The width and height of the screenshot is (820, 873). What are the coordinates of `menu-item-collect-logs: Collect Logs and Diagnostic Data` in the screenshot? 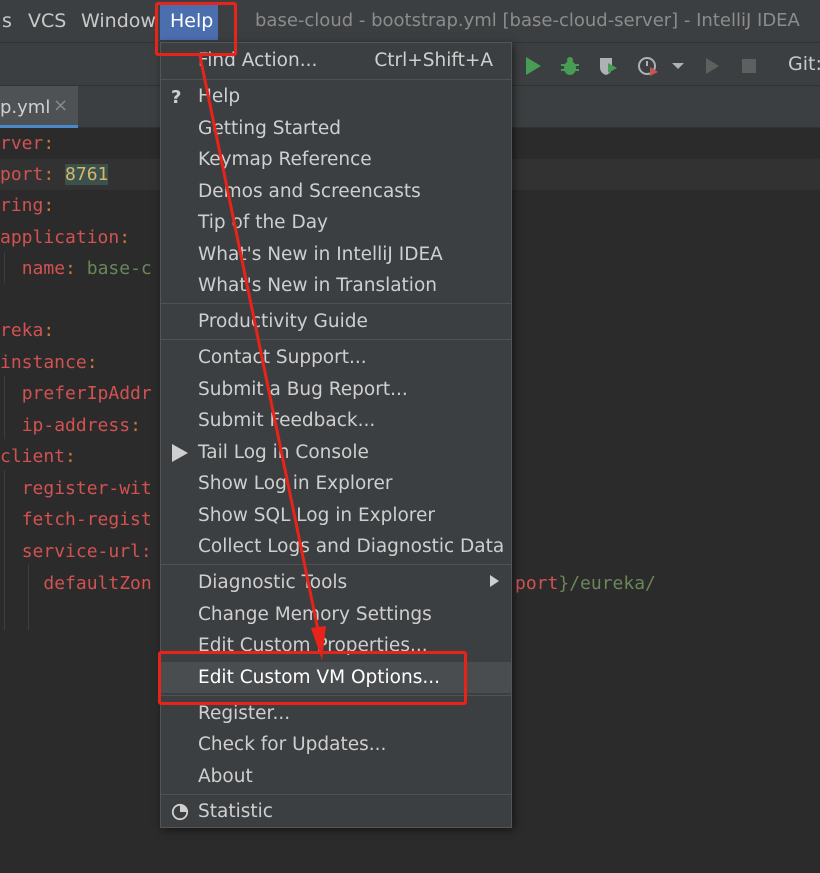 It's located at (336, 546).